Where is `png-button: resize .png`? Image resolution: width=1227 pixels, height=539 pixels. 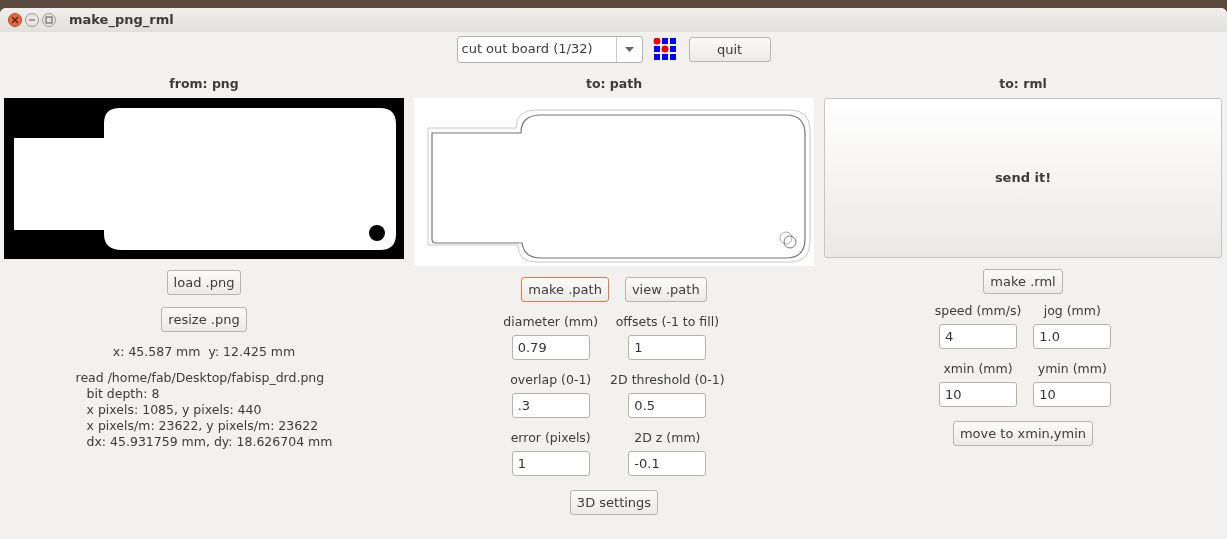
png-button: resize .png is located at coordinates (204, 319).